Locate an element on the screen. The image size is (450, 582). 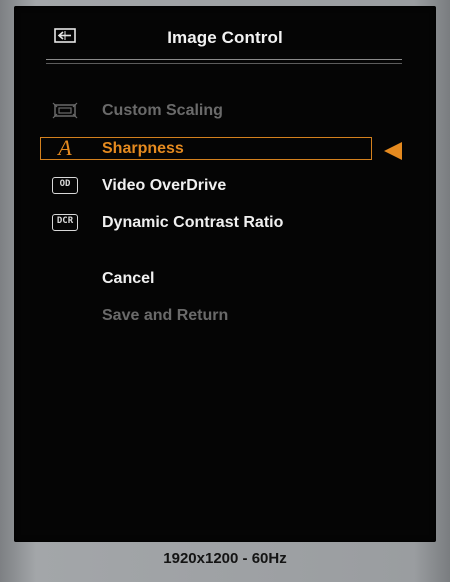
save-and-return-button: Save and Return is located at coordinates (206, 316).